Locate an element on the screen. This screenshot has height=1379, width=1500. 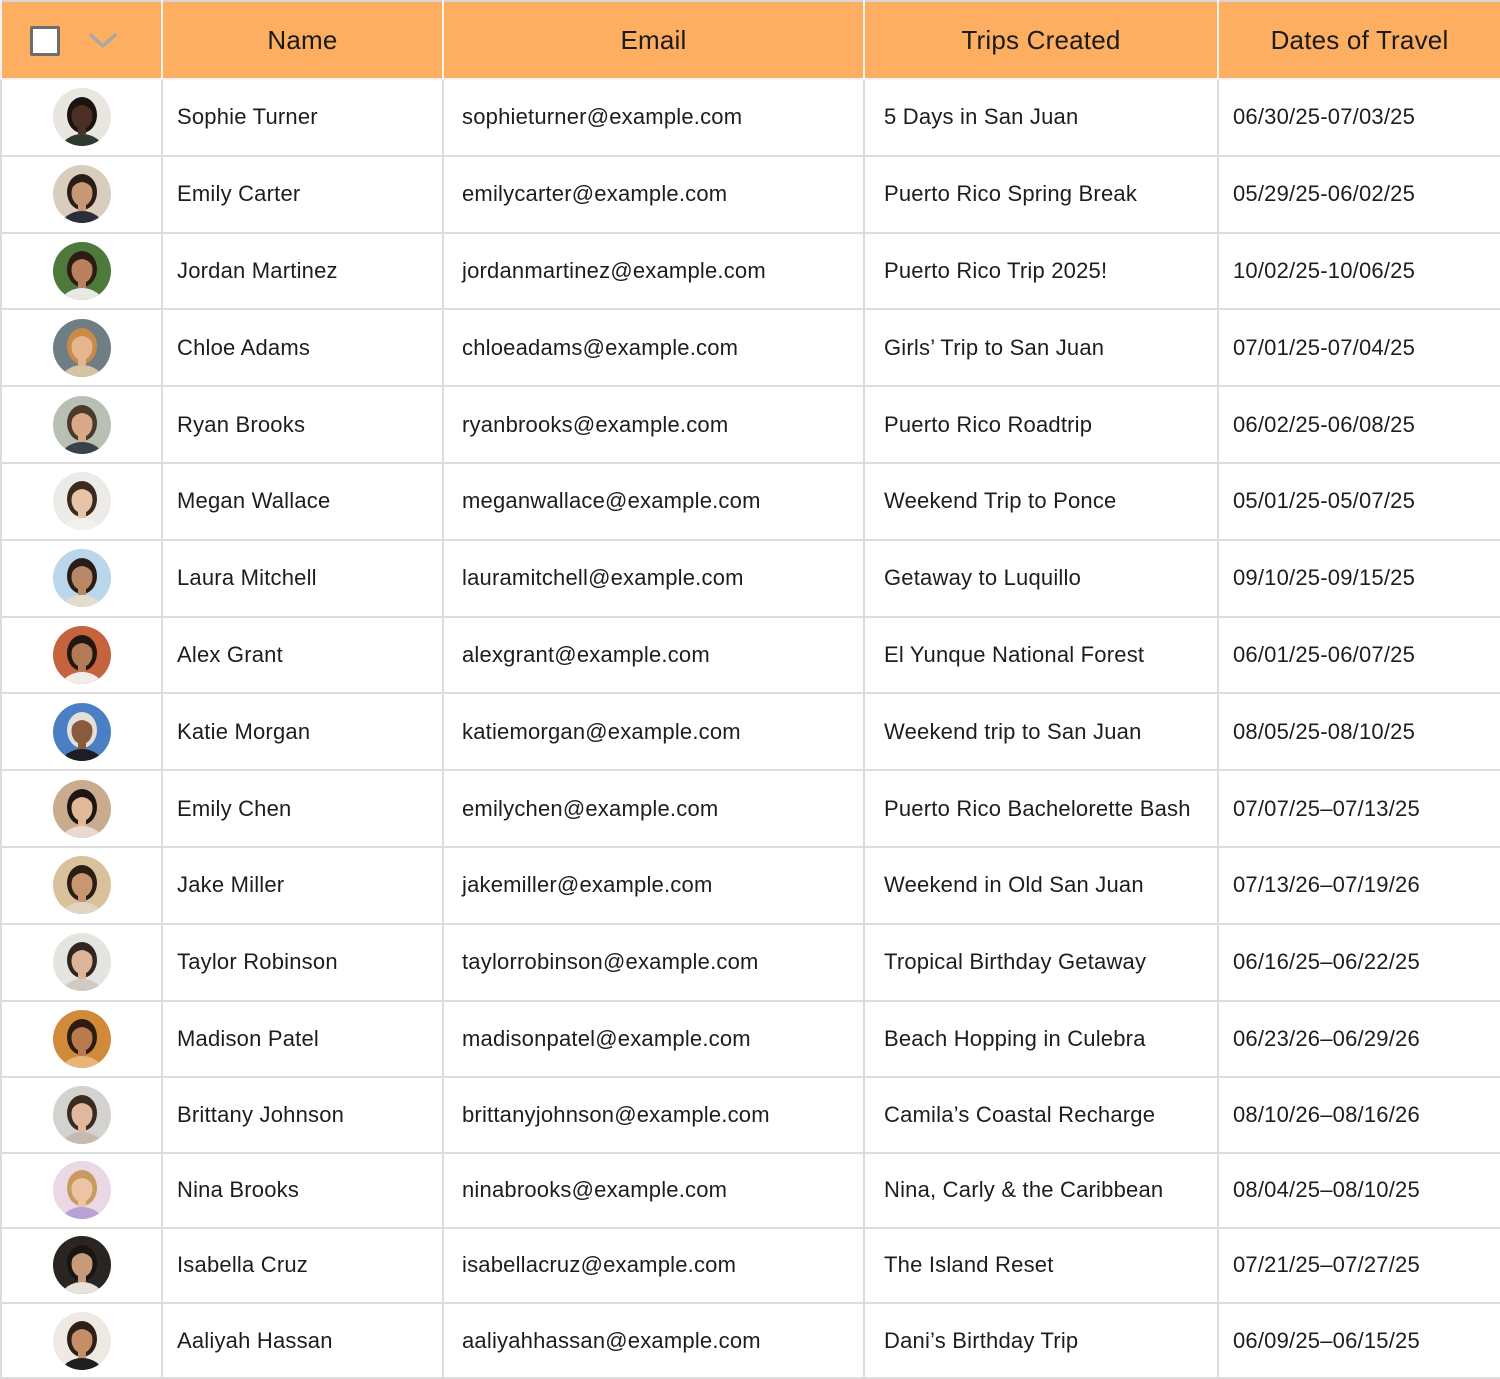
name-cell: Aaliyah Hassan is located at coordinates (302, 1340).